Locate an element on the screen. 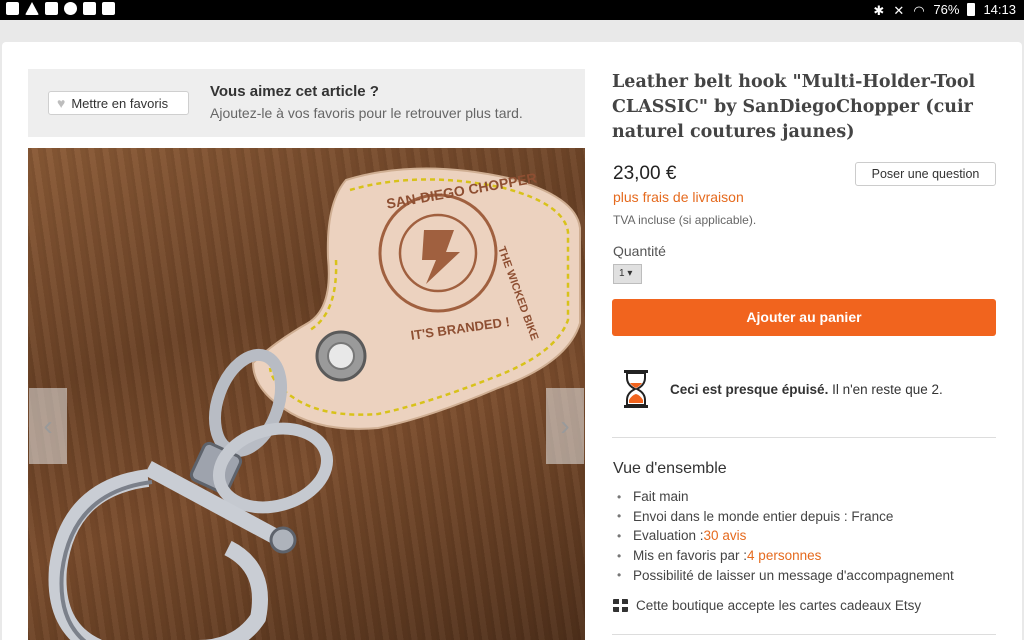 Image resolution: width=1024 pixels, height=640 pixels. hourglass-icon is located at coordinates (636, 389).